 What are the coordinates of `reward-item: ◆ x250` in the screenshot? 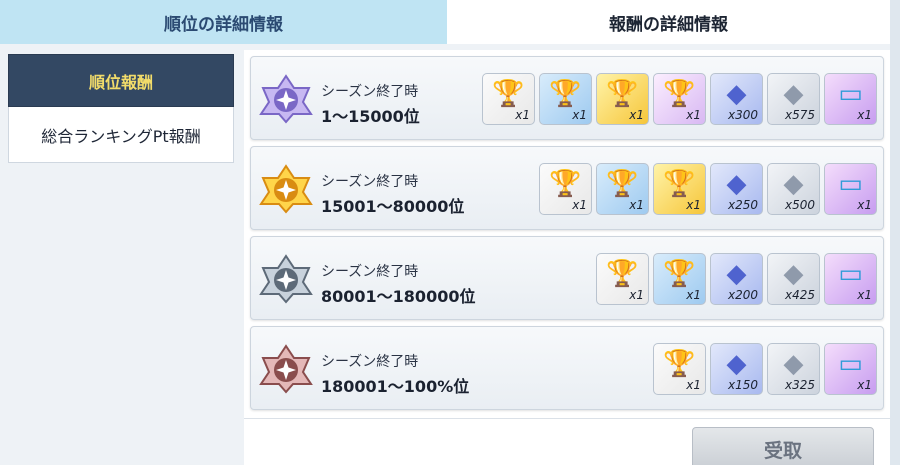 It's located at (736, 189).